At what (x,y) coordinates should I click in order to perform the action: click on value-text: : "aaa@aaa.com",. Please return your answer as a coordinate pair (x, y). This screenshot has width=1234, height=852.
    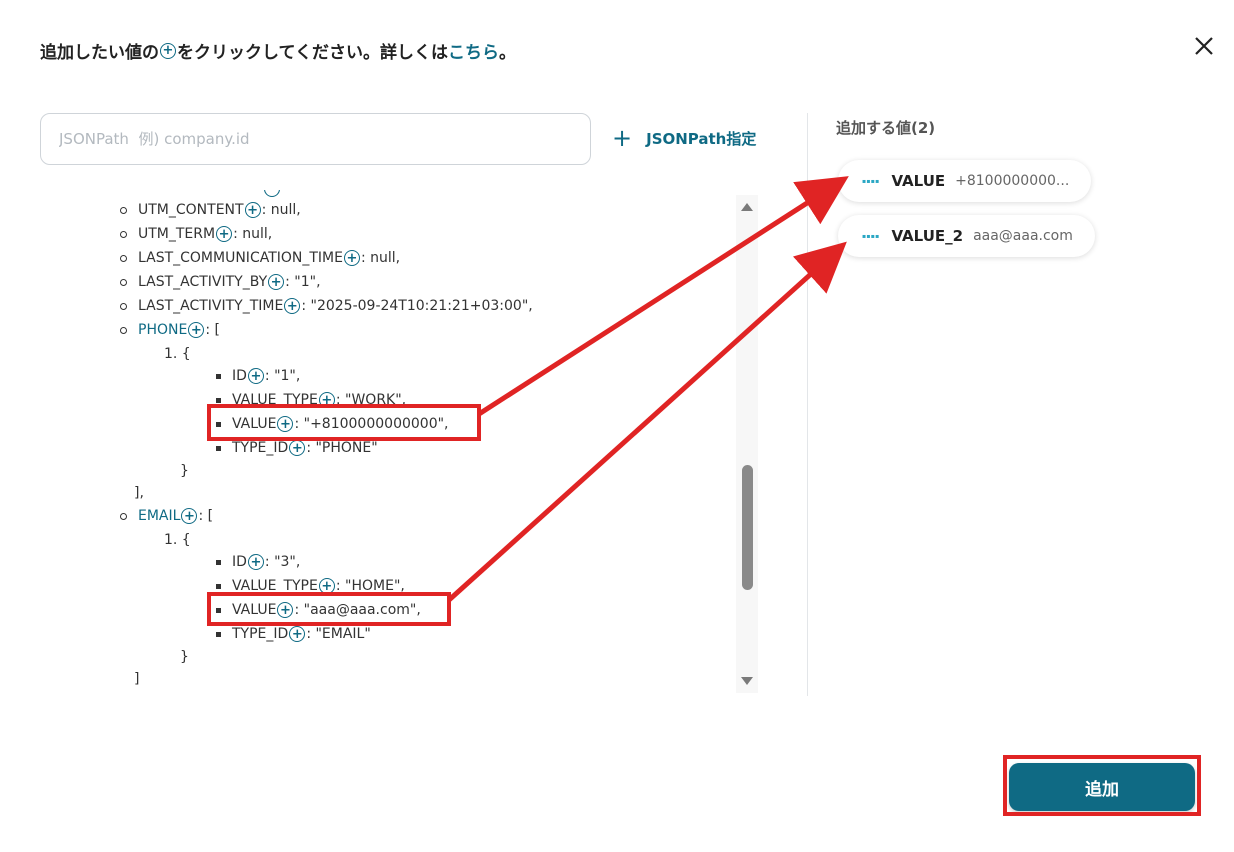
    Looking at the image, I should click on (357, 610).